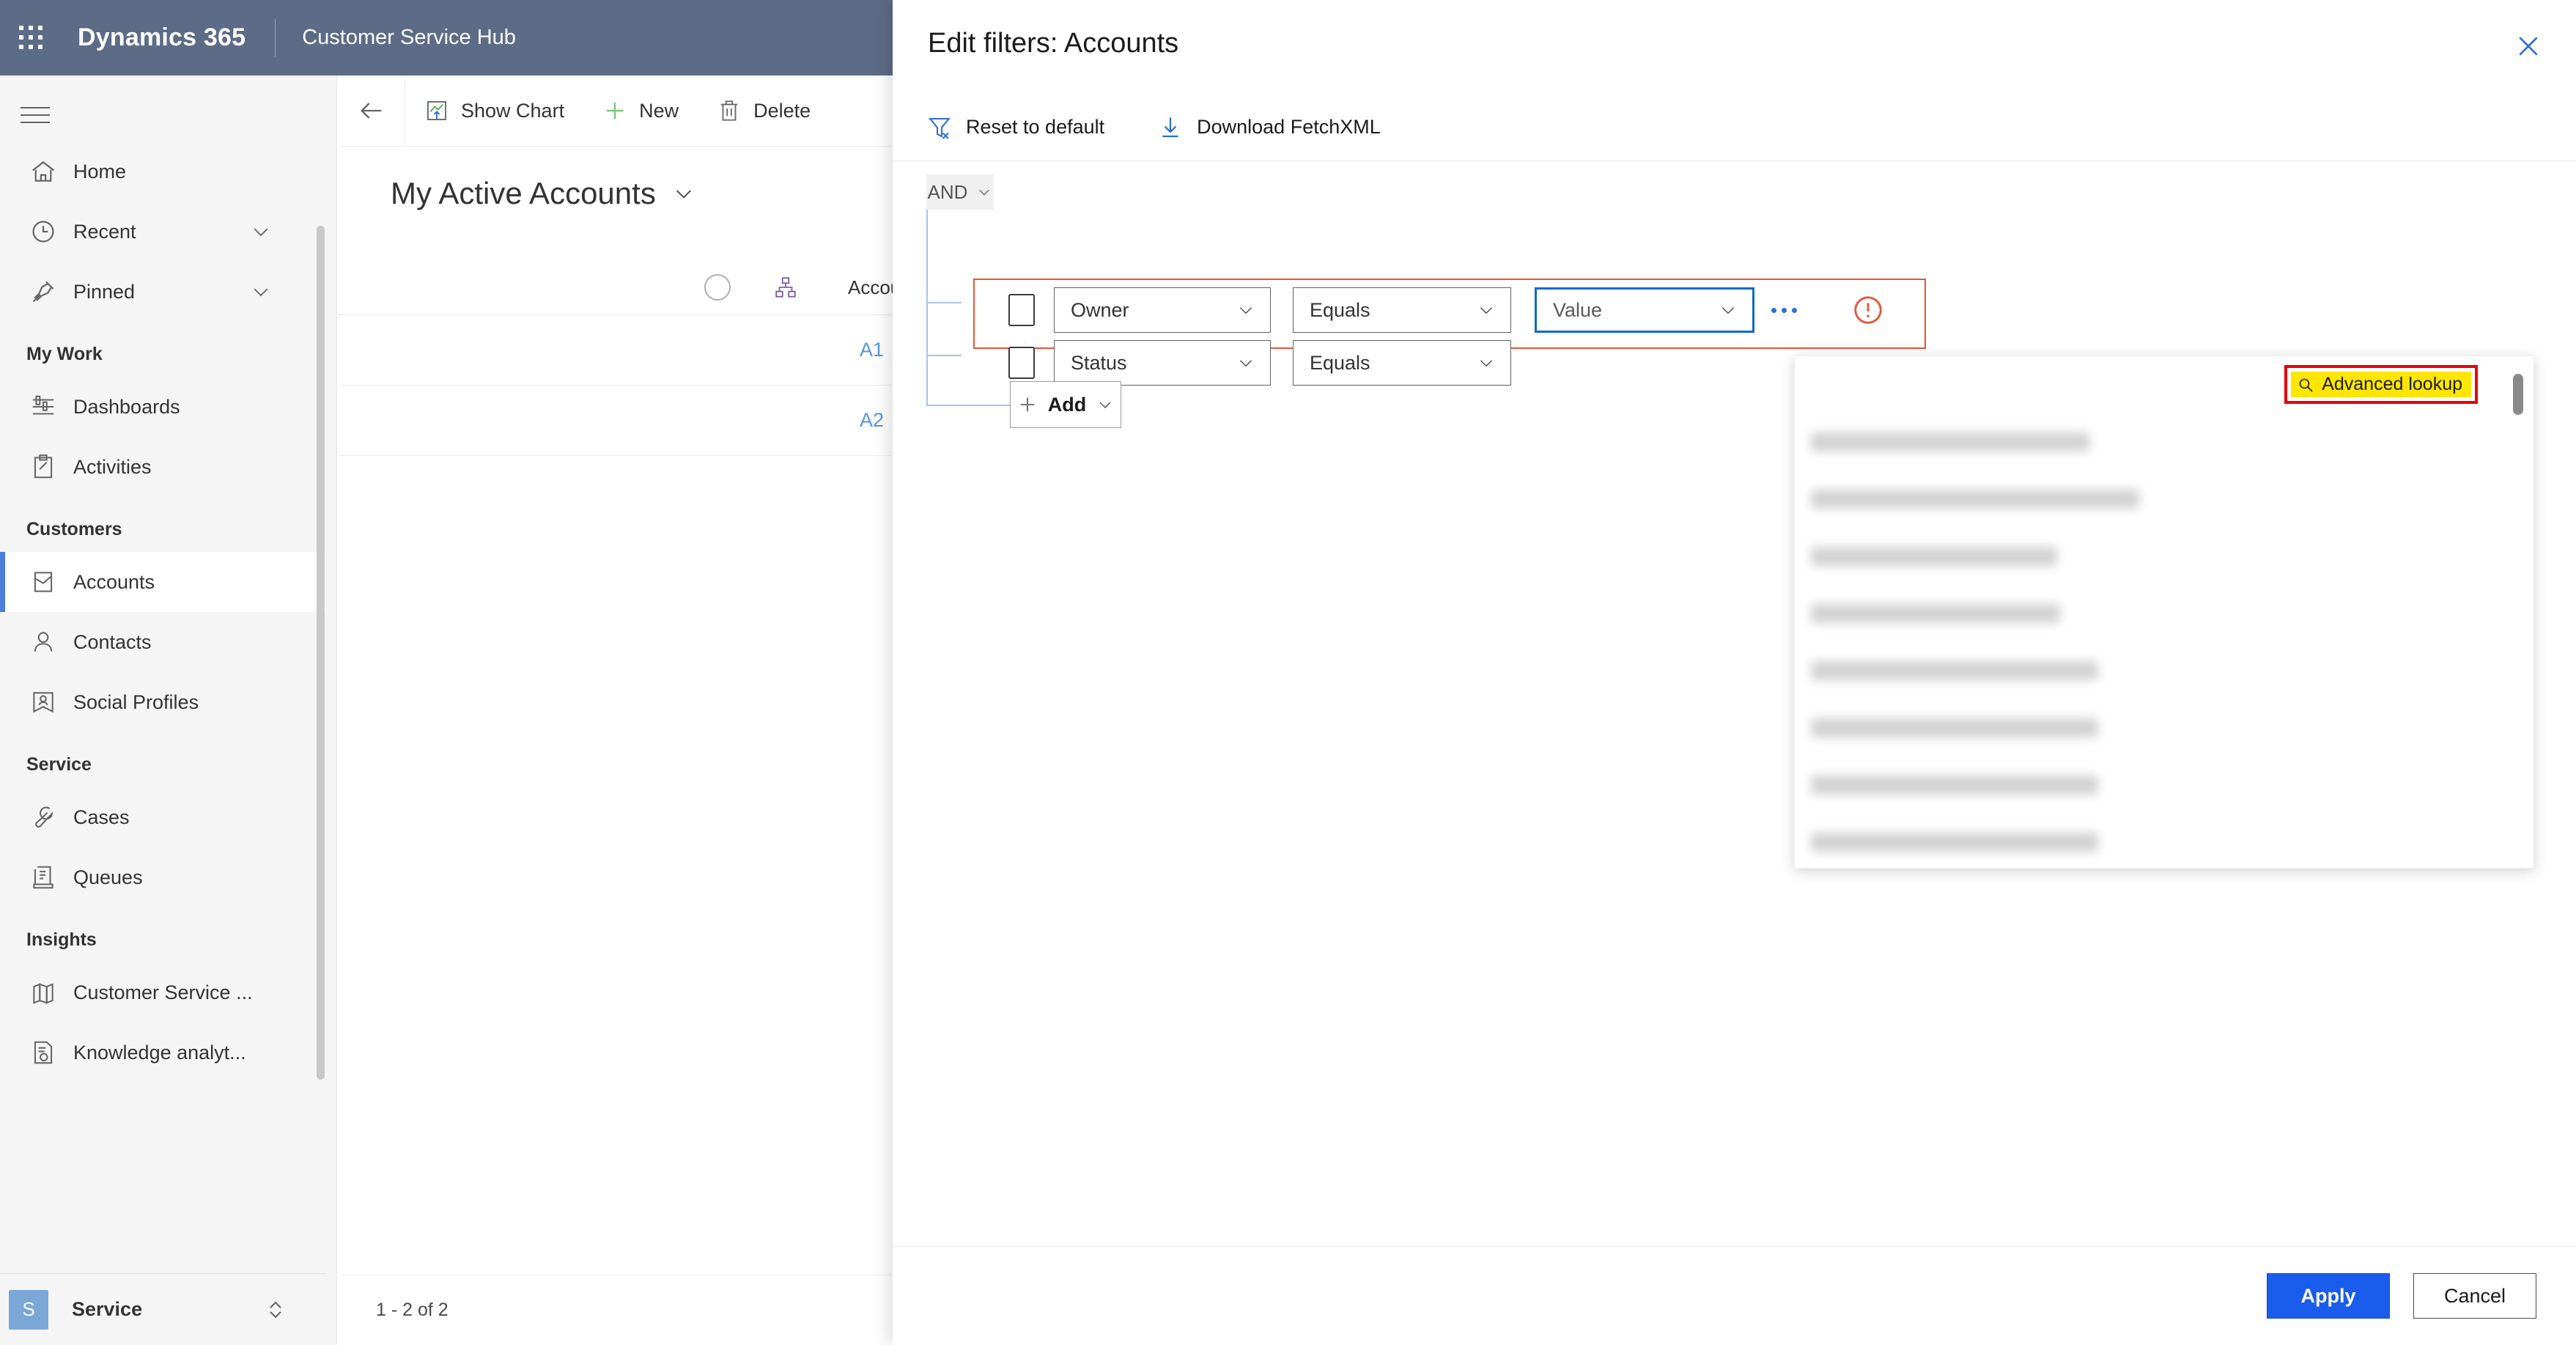 The height and width of the screenshot is (1345, 2576). What do you see at coordinates (1015, 128) in the screenshot?
I see `reset-to-default-button: Reset to default` at bounding box center [1015, 128].